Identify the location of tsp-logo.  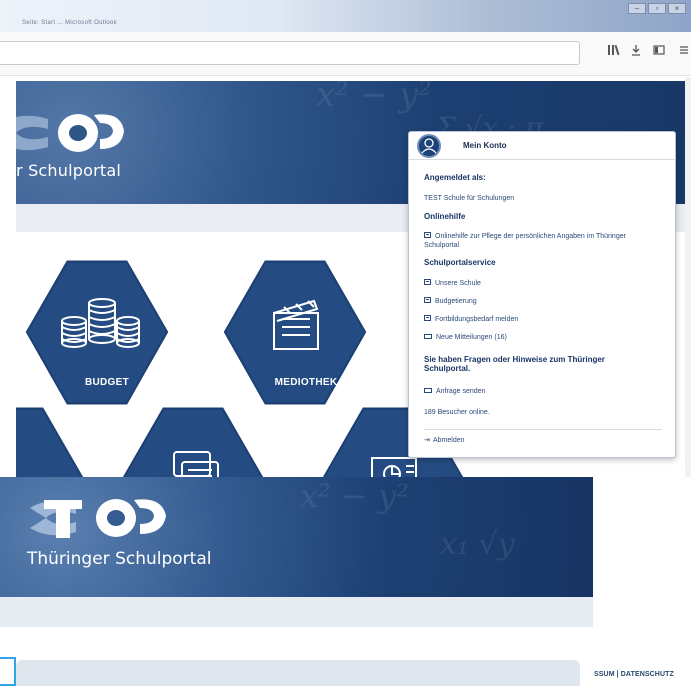
(76, 133).